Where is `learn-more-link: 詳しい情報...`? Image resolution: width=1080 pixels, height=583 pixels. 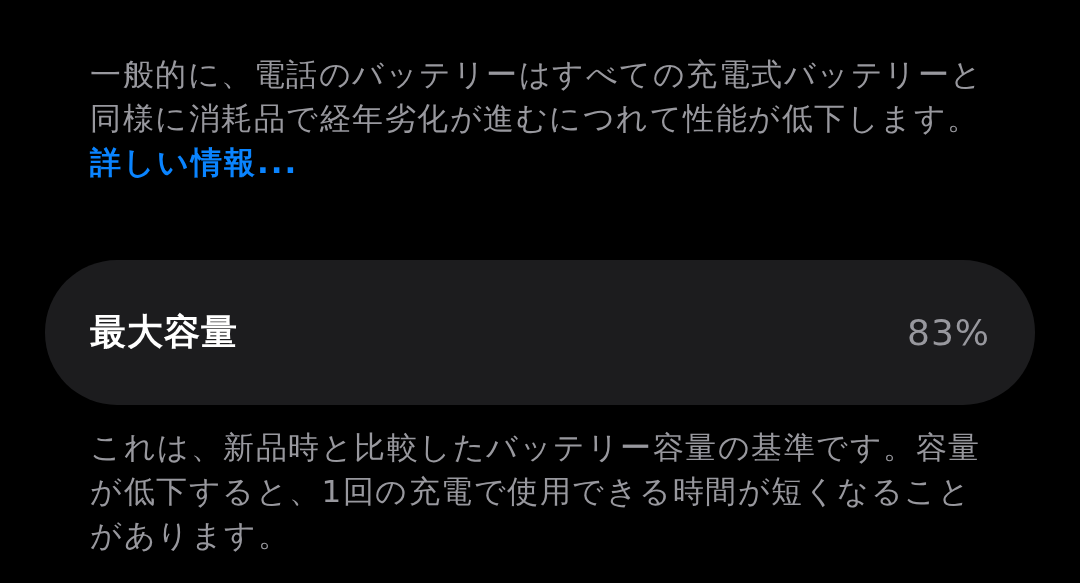
learn-more-link: 詳しい情報... is located at coordinates (194, 162).